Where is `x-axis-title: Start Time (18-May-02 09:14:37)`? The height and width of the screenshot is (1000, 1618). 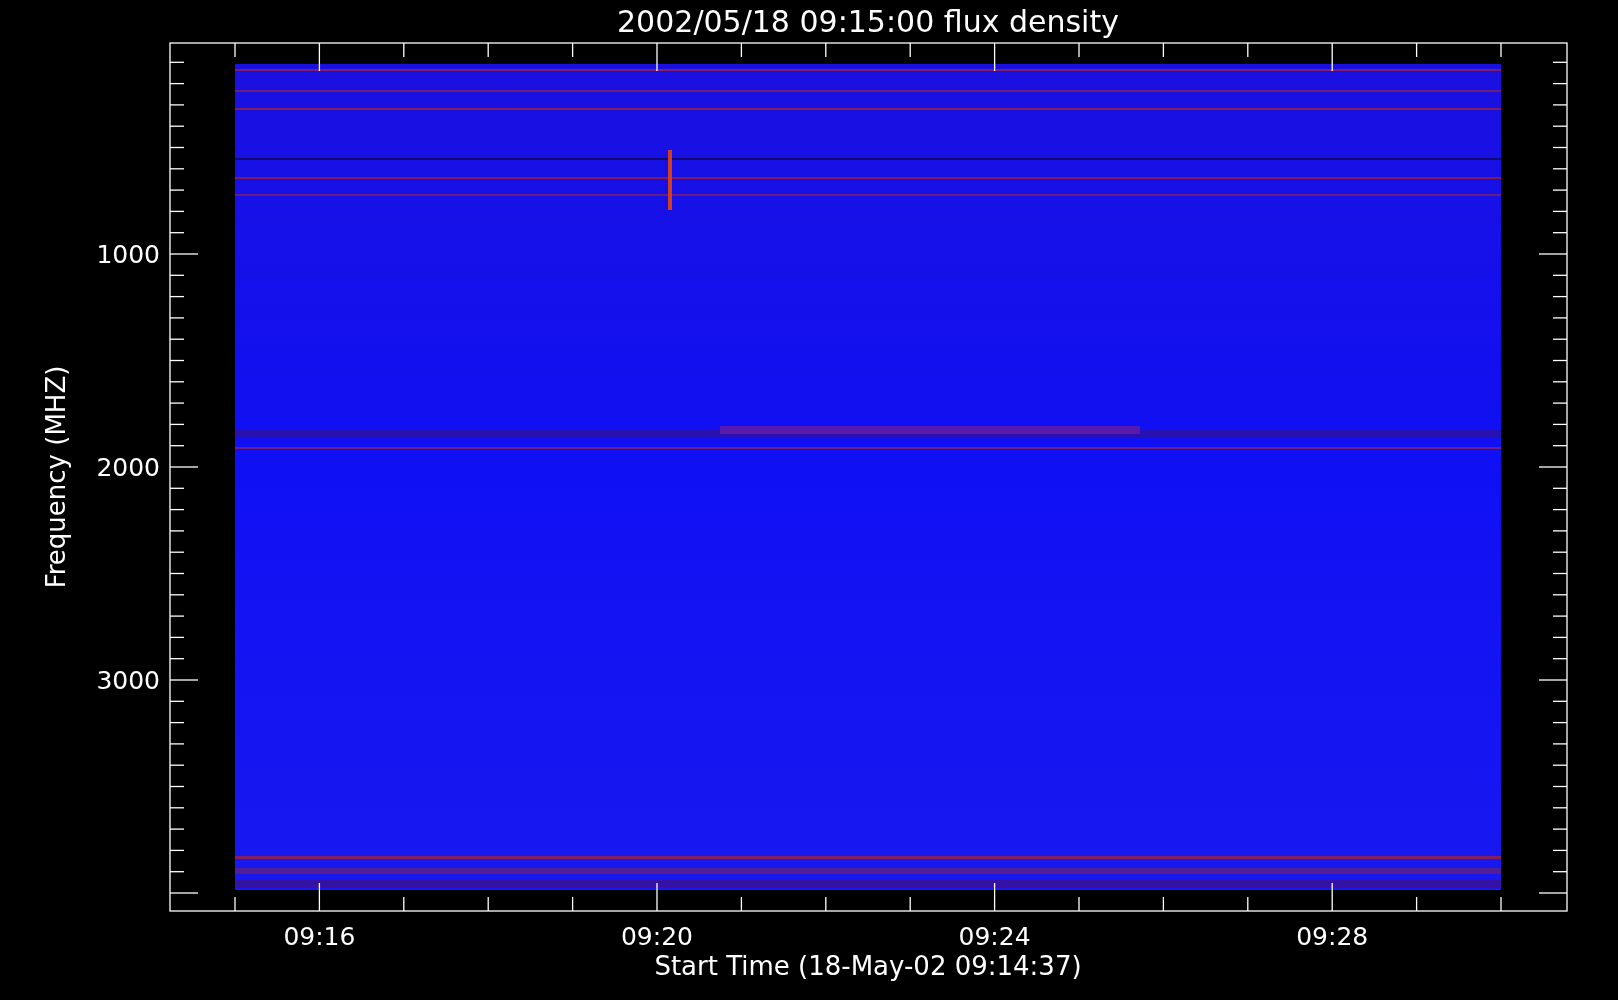 x-axis-title: Start Time (18-May-02 09:14:37) is located at coordinates (868, 966).